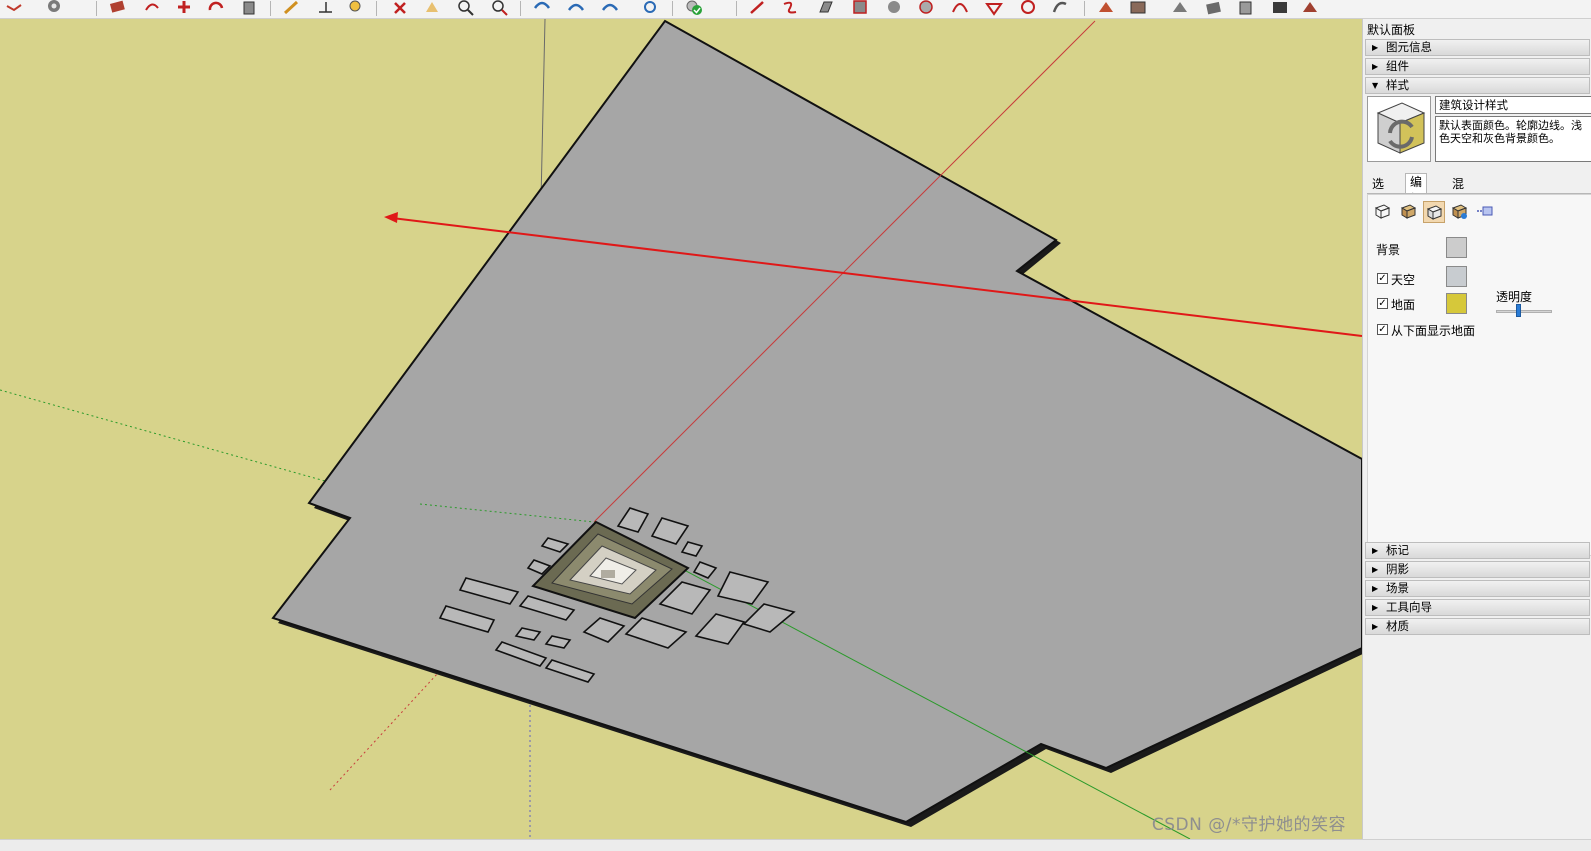  What do you see at coordinates (1248, 825) in the screenshot?
I see `watermark-text: CSDN @/*守护她的笑容` at bounding box center [1248, 825].